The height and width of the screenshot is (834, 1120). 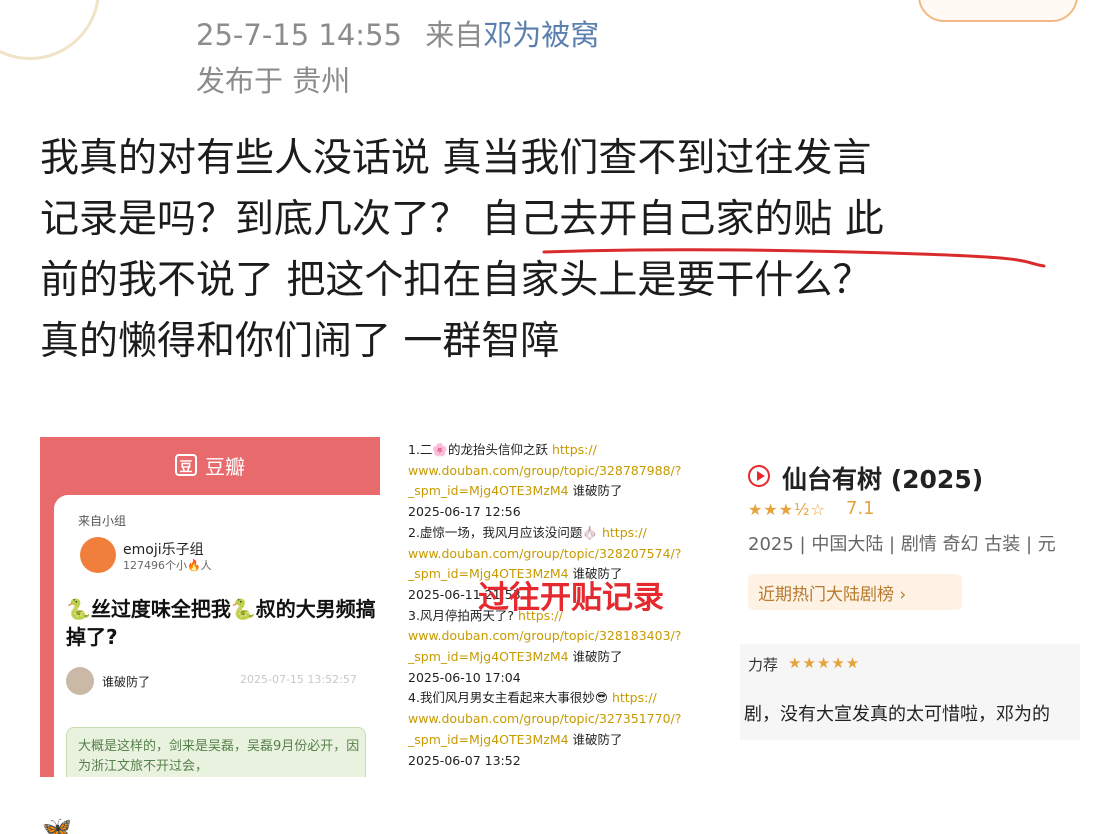 What do you see at coordinates (902, 544) in the screenshot?
I see `drama-tags: 2025 | 中国大陆 | 剧情 奇幻 古装 | 元` at bounding box center [902, 544].